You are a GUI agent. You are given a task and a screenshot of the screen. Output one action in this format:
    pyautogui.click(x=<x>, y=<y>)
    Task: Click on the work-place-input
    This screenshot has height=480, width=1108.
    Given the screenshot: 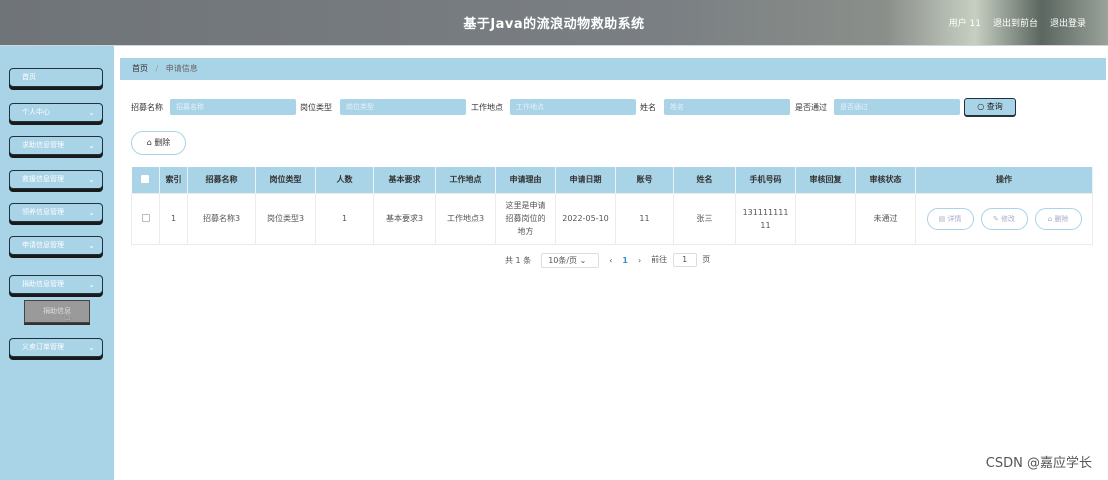 What is the action you would take?
    pyautogui.click(x=573, y=107)
    